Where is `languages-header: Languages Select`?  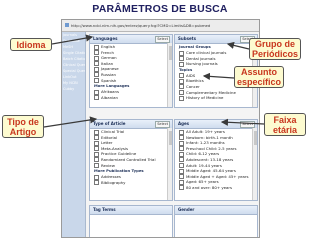
languages-header: Languages Select is located at coordinates (131, 39).